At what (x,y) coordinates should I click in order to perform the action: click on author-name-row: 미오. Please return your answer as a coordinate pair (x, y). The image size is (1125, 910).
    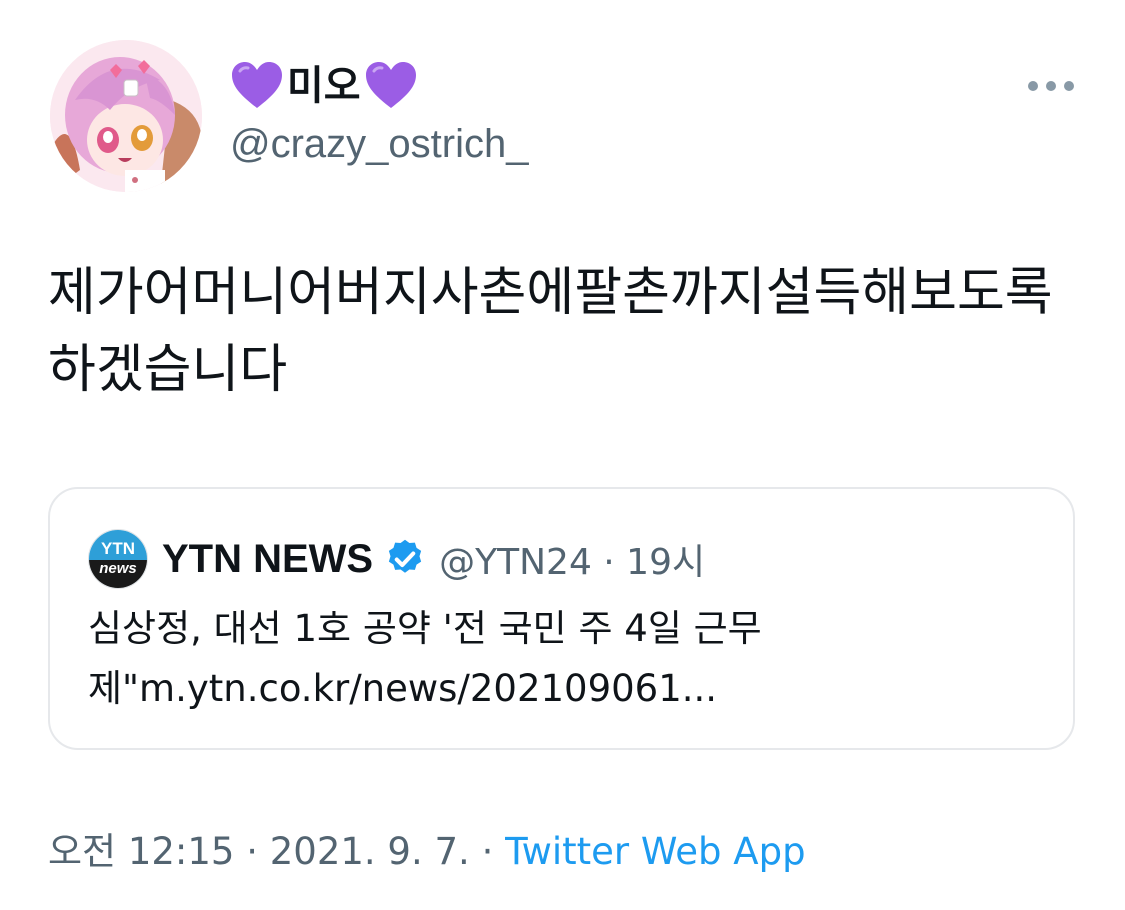
    Looking at the image, I should click on (324, 86).